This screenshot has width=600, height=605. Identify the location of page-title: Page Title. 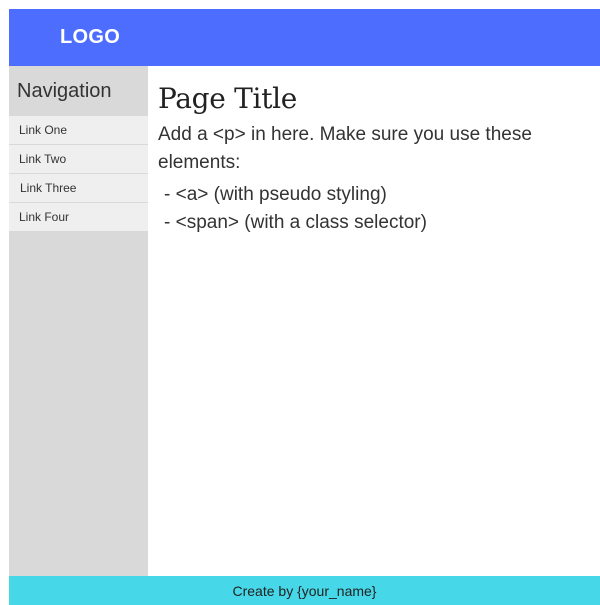
(228, 98).